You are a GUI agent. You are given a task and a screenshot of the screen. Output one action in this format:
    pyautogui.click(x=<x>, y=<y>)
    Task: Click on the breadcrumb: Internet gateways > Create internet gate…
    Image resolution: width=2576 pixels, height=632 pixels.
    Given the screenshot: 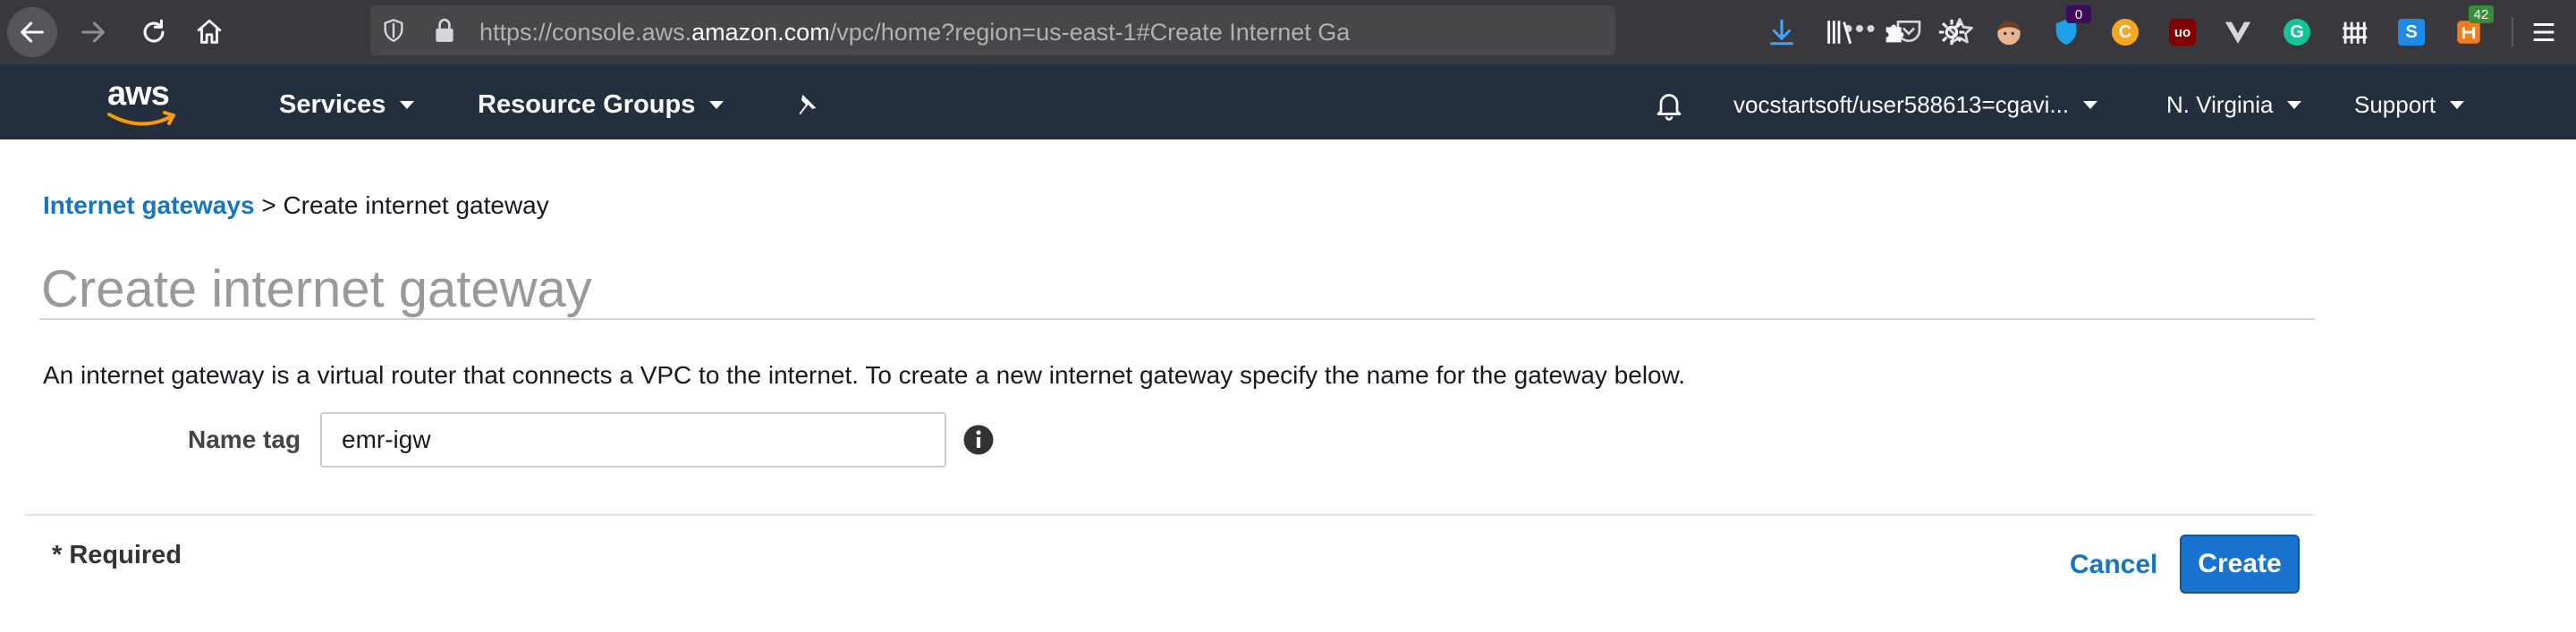 What is the action you would take?
    pyautogui.click(x=296, y=205)
    